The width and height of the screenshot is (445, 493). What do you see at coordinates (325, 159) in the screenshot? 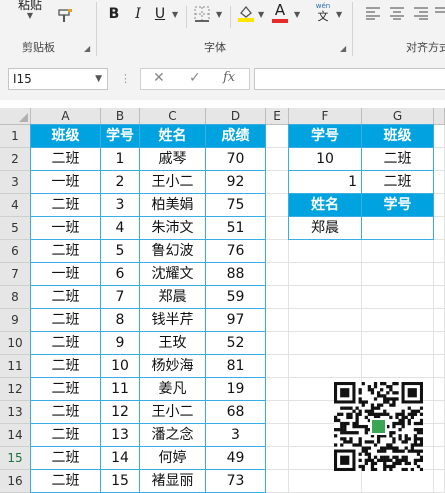
I see `table-cell: 10` at bounding box center [325, 159].